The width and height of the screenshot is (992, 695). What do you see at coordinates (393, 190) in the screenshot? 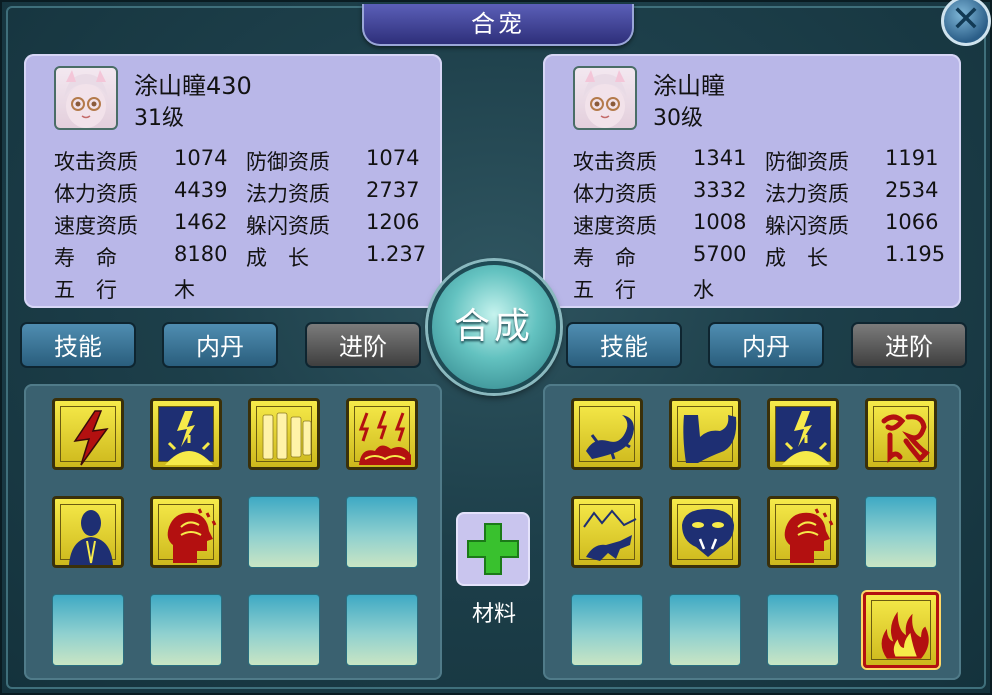
I see `magic-value: 2737` at bounding box center [393, 190].